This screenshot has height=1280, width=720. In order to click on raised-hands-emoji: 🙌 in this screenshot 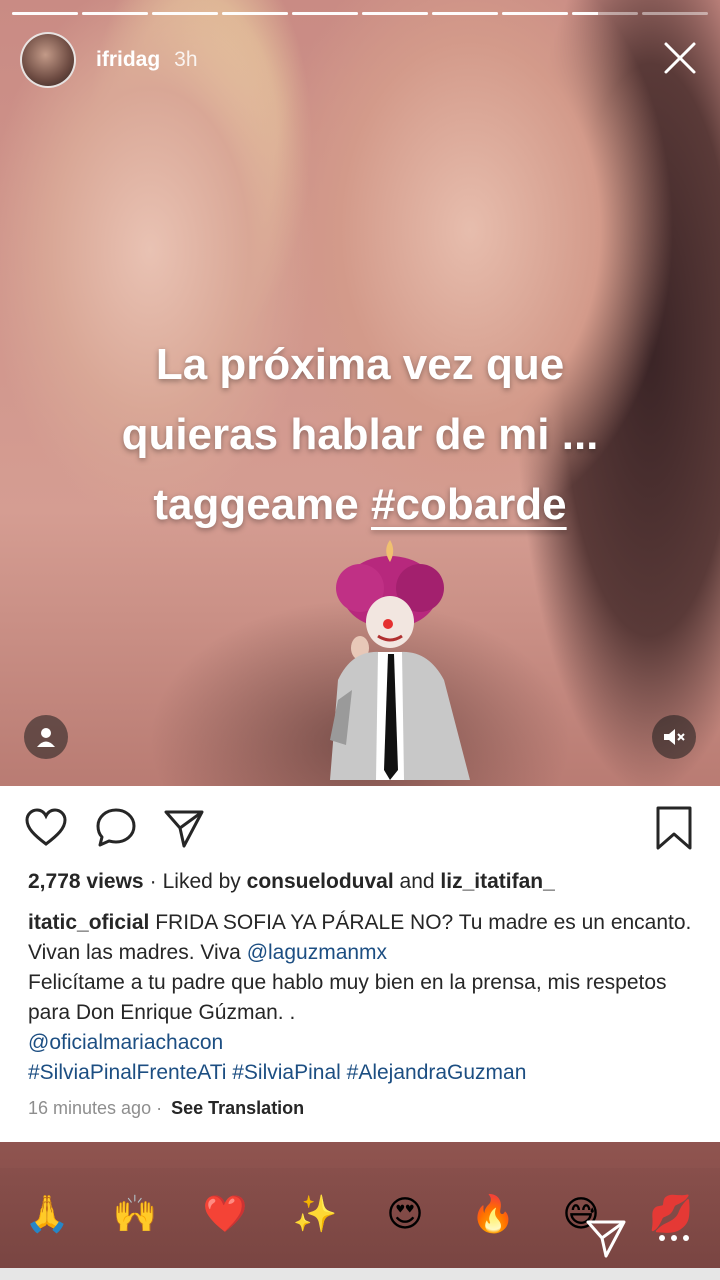, I will do `click(135, 1215)`.